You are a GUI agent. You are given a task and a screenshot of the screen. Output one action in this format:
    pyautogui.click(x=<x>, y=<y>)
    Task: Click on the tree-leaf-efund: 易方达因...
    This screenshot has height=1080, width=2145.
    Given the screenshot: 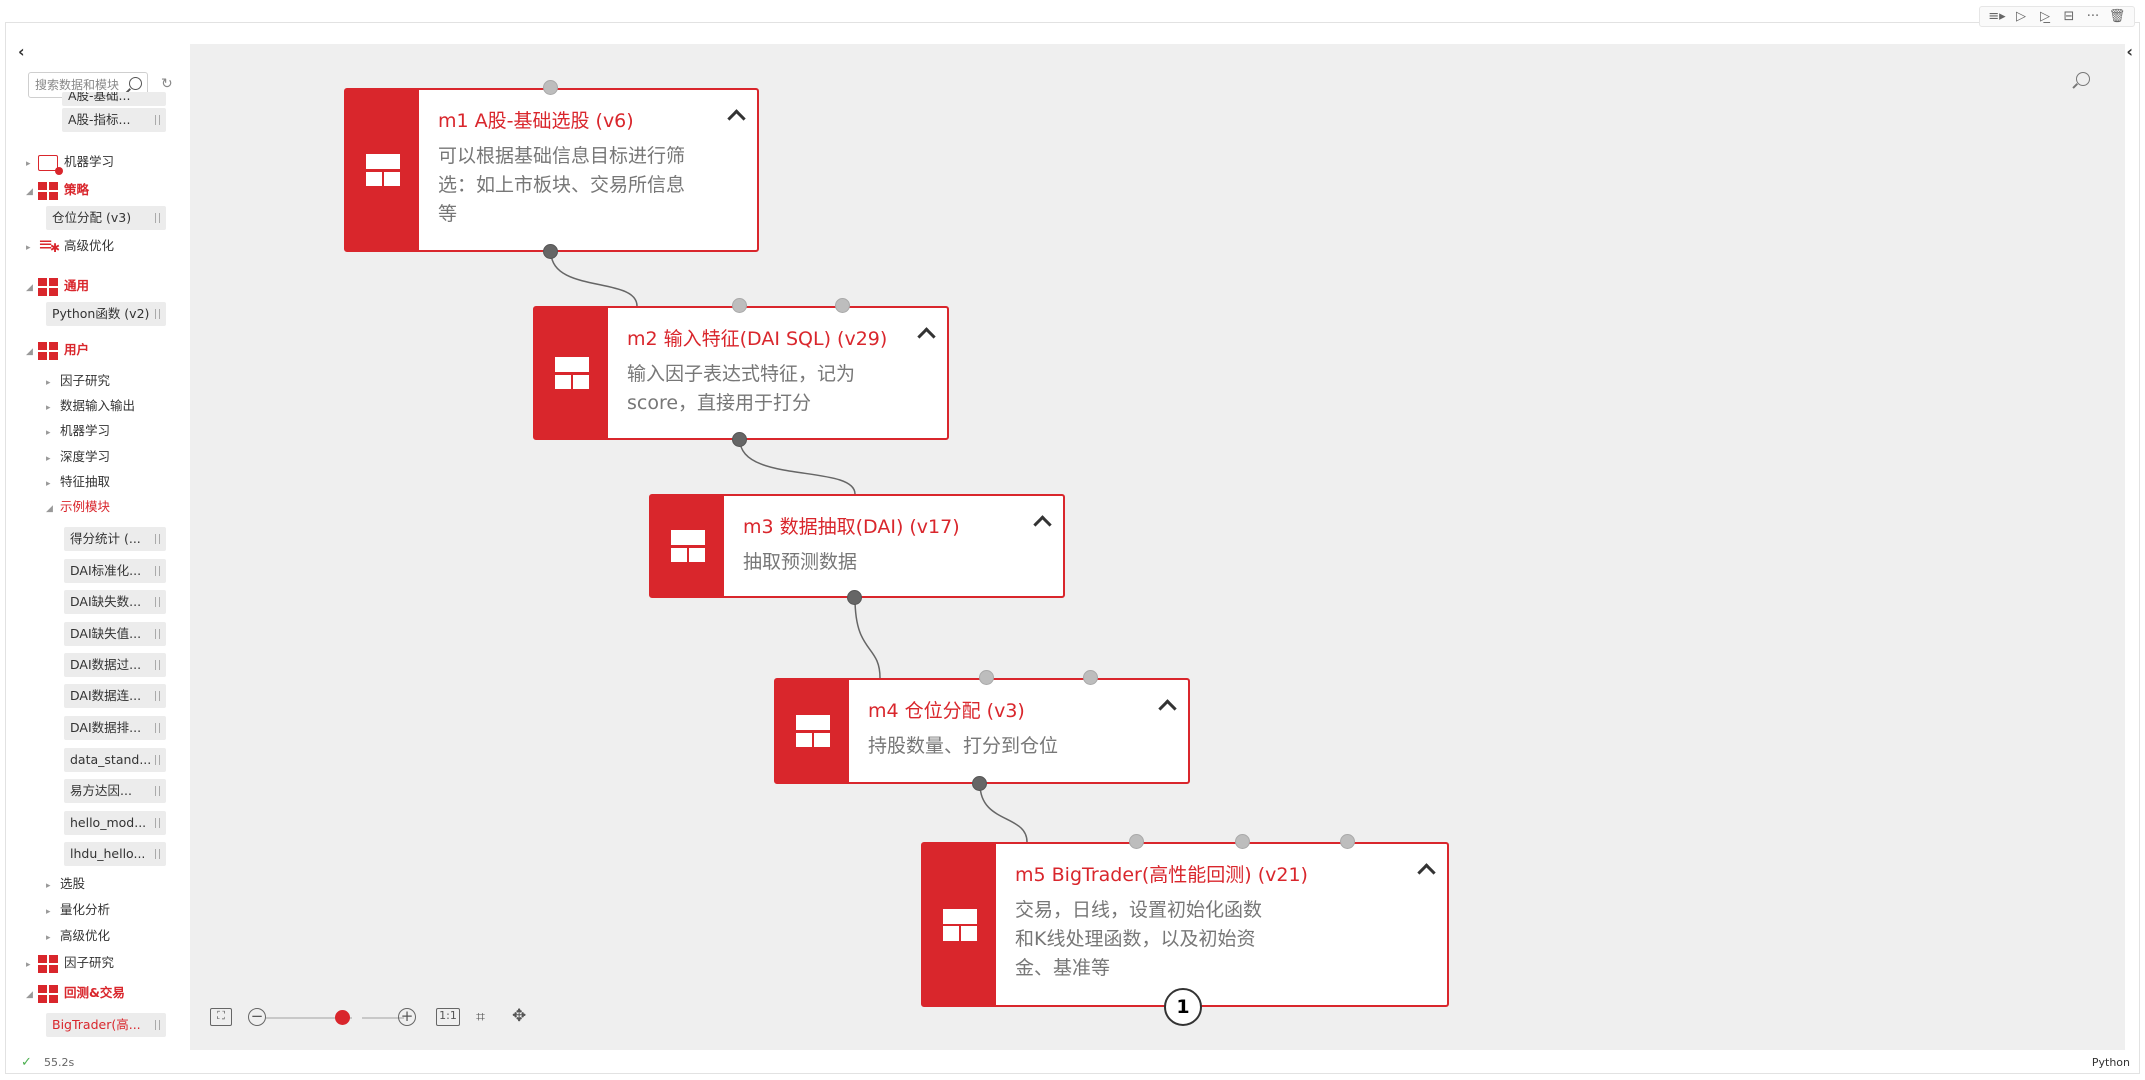 What is the action you would take?
    pyautogui.click(x=115, y=791)
    